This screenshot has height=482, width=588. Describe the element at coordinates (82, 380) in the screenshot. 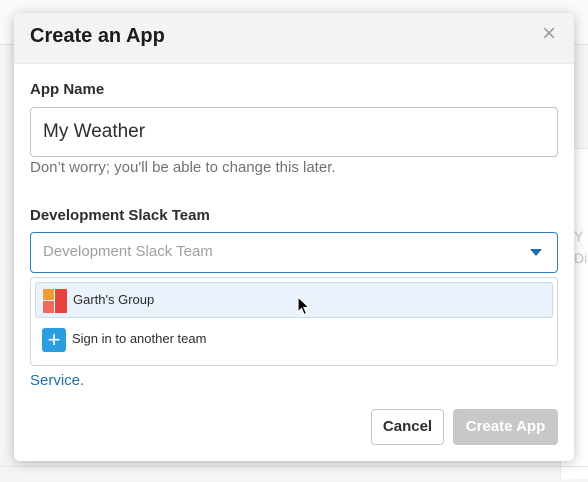

I see `service-link-suffix: .` at that location.